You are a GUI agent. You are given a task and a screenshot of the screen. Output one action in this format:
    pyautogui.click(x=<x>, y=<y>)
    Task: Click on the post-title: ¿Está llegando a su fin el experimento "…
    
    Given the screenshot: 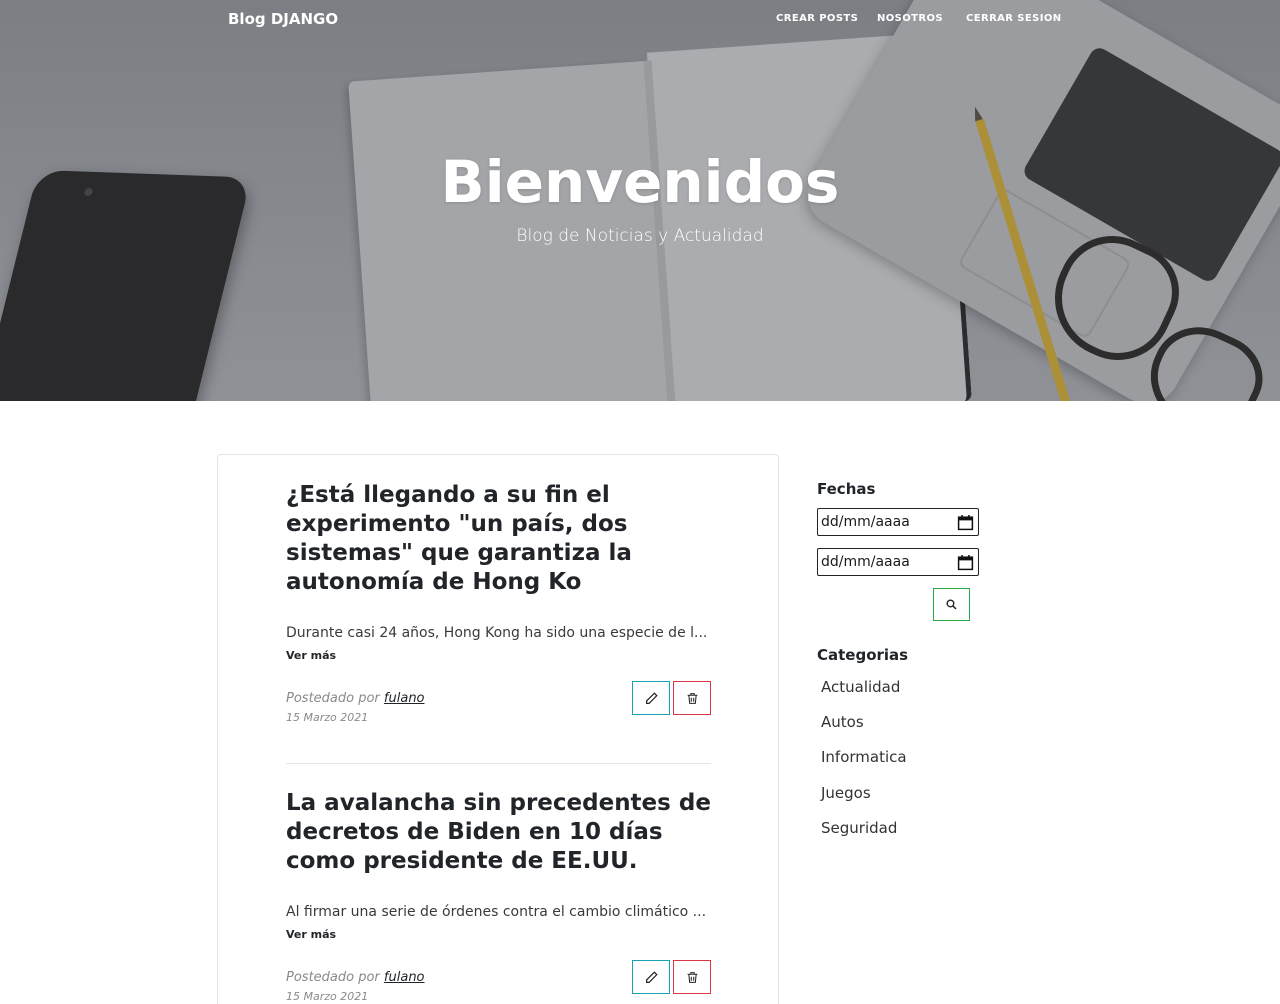 What is the action you would take?
    pyautogui.click(x=498, y=539)
    